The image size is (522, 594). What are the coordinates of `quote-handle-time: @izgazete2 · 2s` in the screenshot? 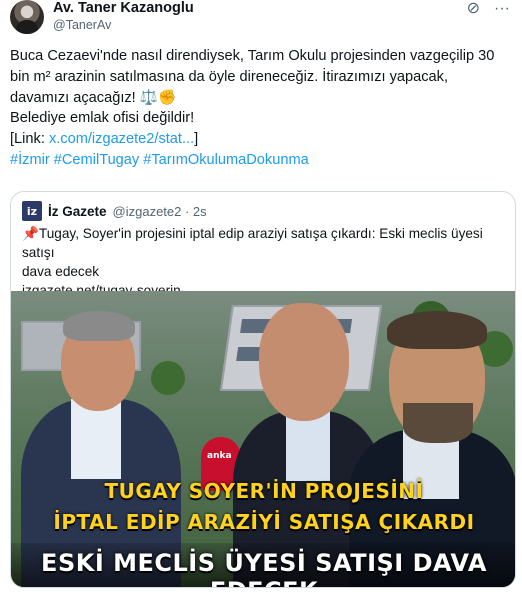 It's located at (159, 211).